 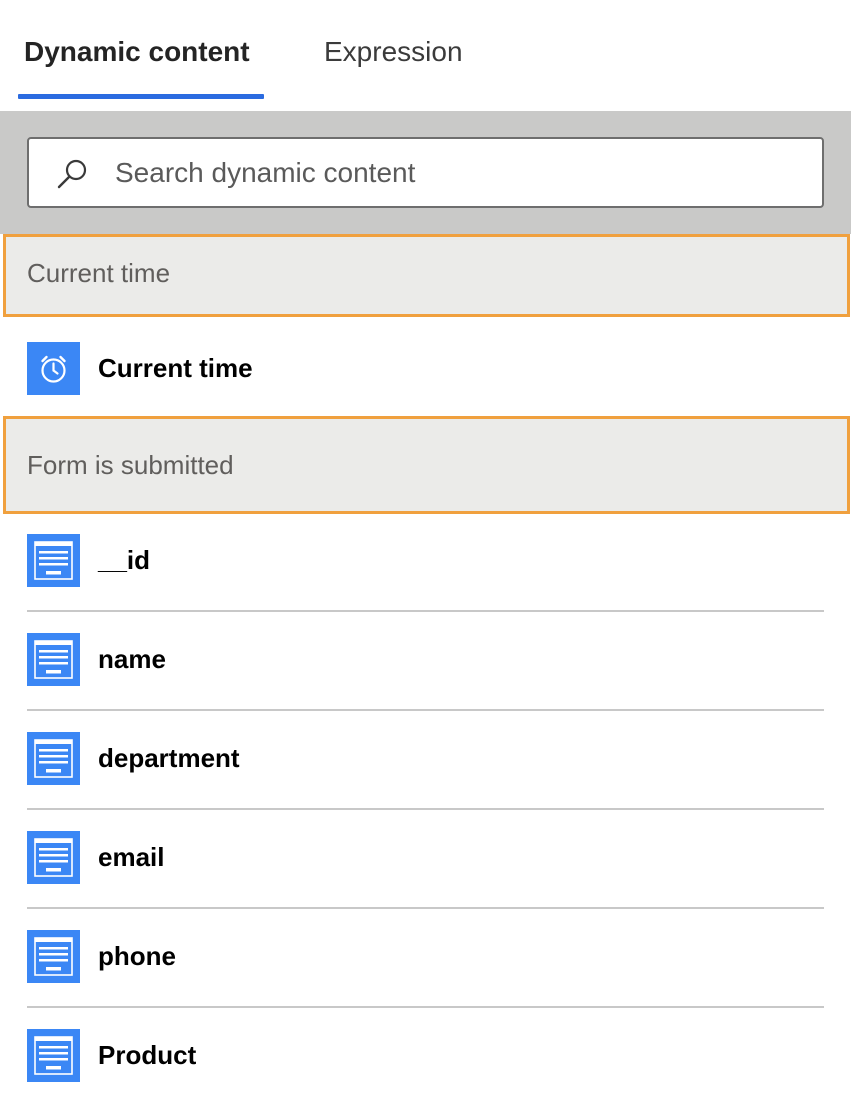 I want to click on dynamic-item-current-time: Current time, so click(x=425, y=368).